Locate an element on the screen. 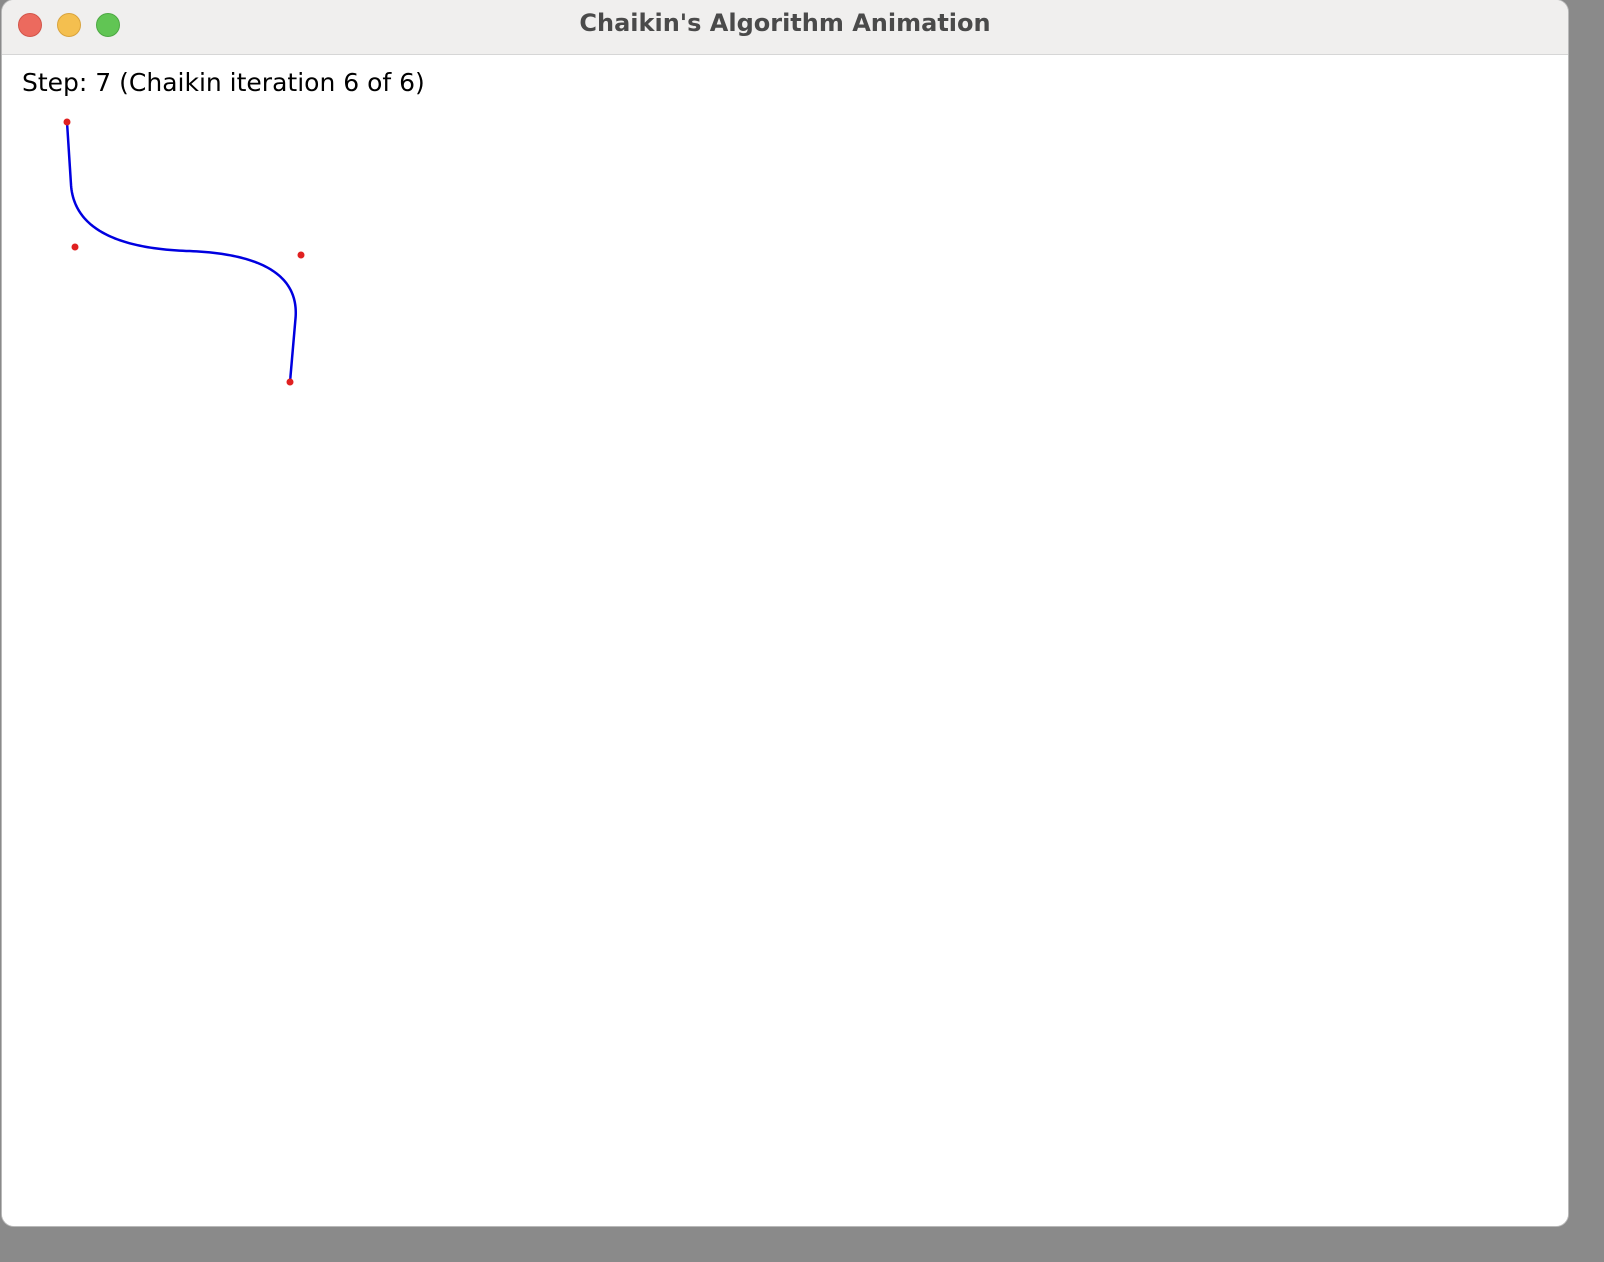  status-label: Step: 7 (Chaikin iteration 6 of 6) is located at coordinates (223, 82).